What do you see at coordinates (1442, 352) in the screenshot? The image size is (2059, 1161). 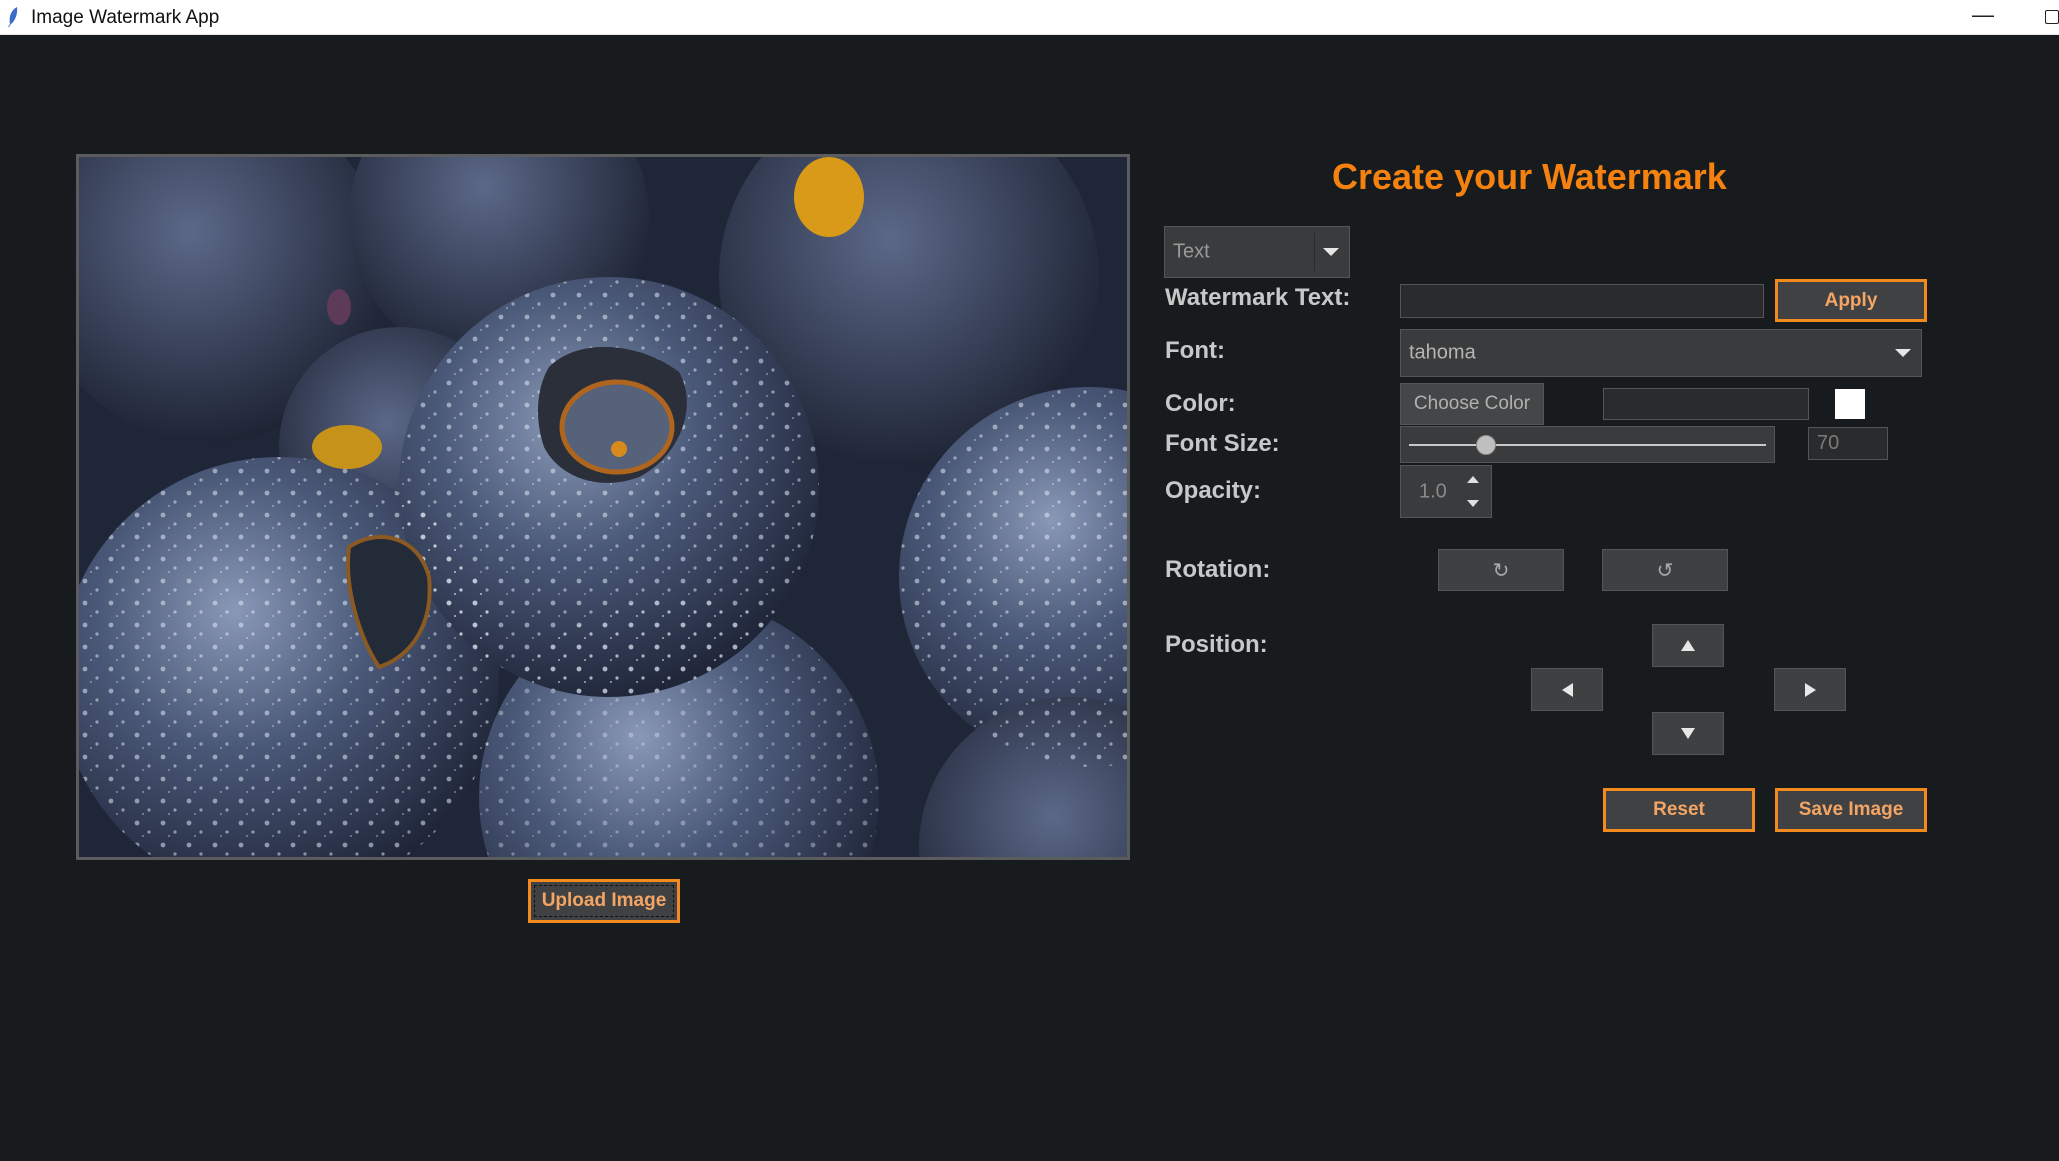 I see `font-value: tahoma` at bounding box center [1442, 352].